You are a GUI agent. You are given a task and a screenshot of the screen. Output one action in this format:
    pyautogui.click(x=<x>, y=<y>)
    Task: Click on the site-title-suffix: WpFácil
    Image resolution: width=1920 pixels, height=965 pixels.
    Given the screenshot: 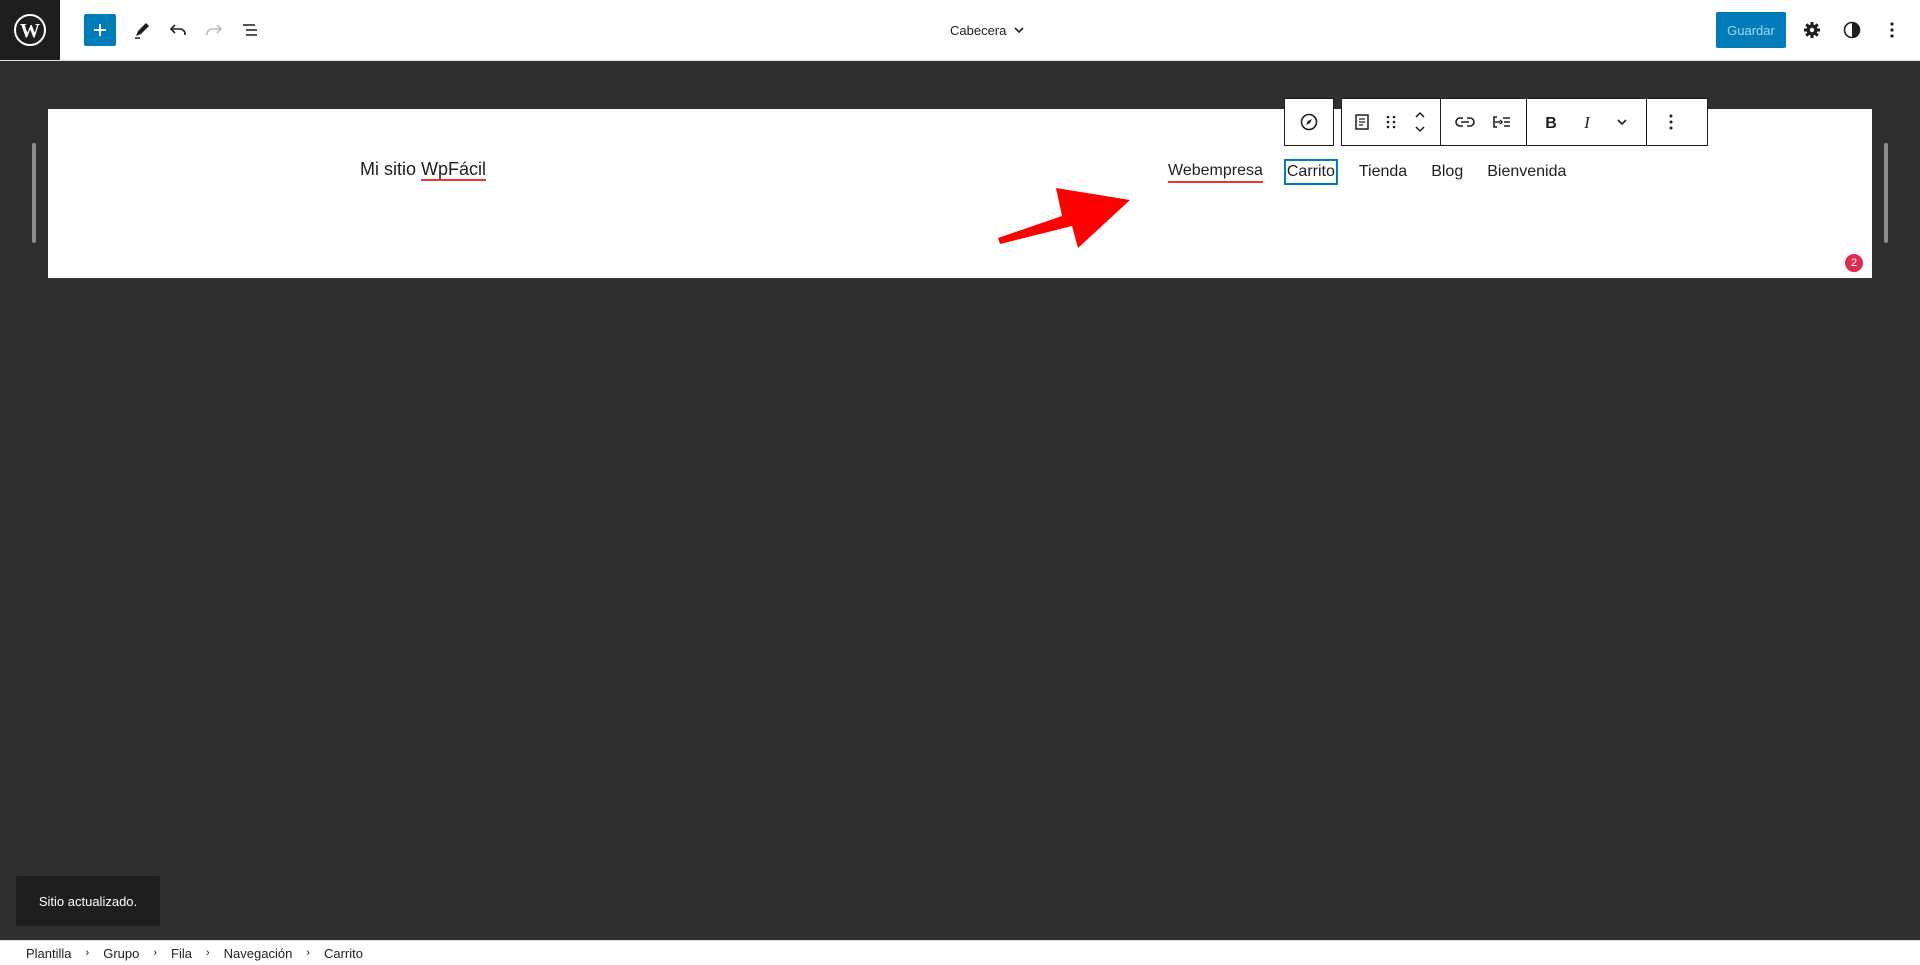 What is the action you would take?
    pyautogui.click(x=454, y=170)
    